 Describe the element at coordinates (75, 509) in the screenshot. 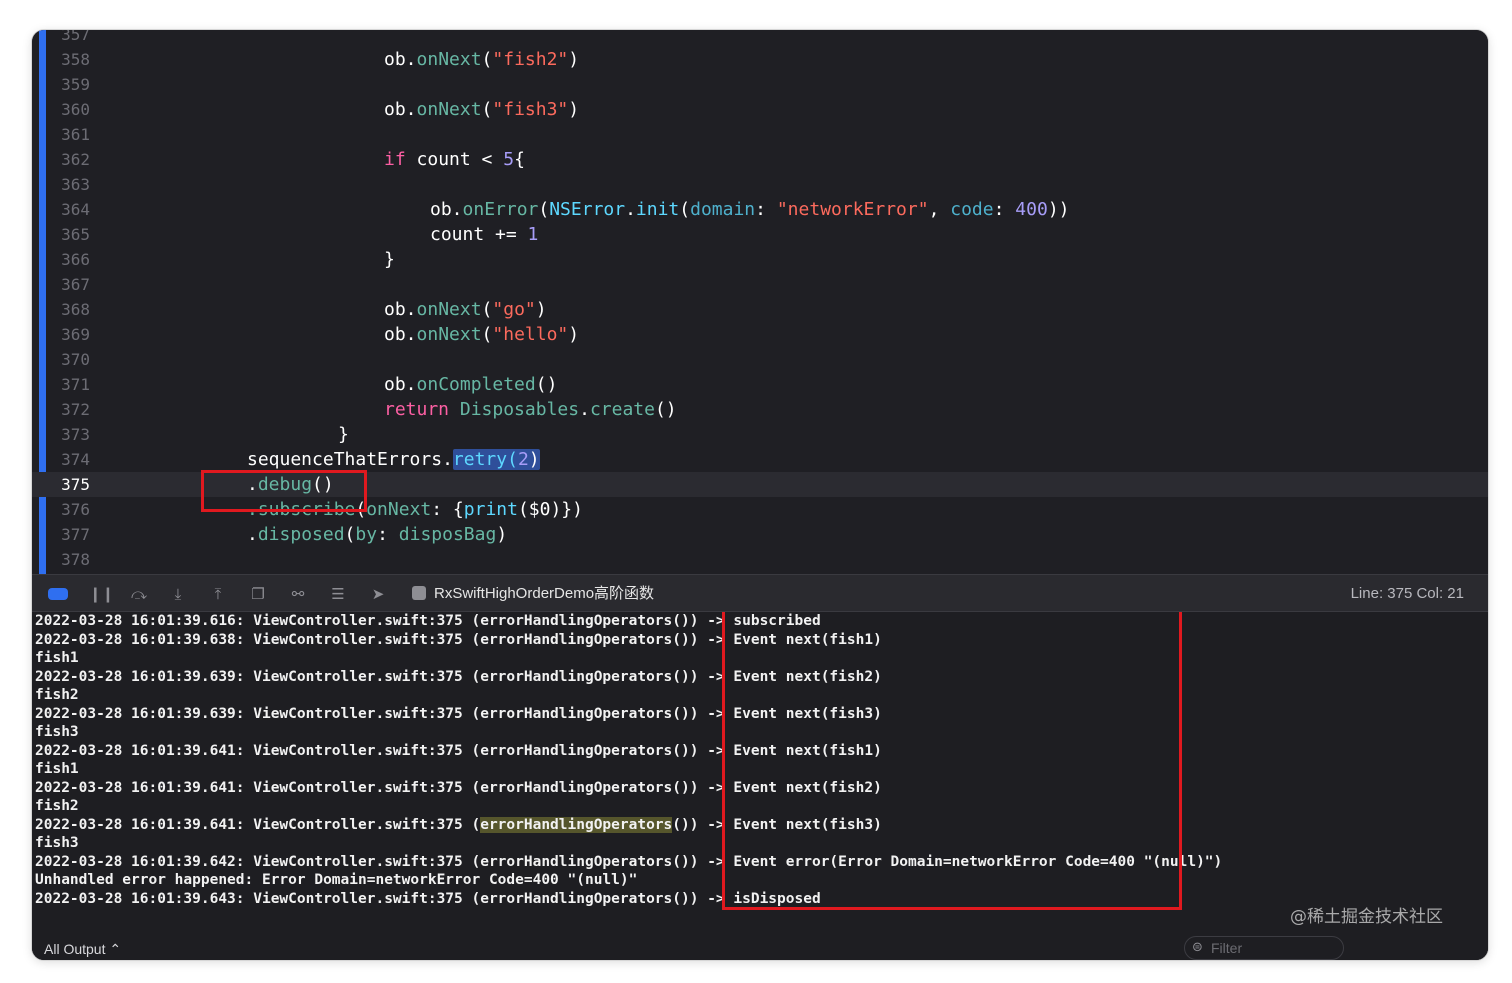

I see `line-number: 376` at that location.